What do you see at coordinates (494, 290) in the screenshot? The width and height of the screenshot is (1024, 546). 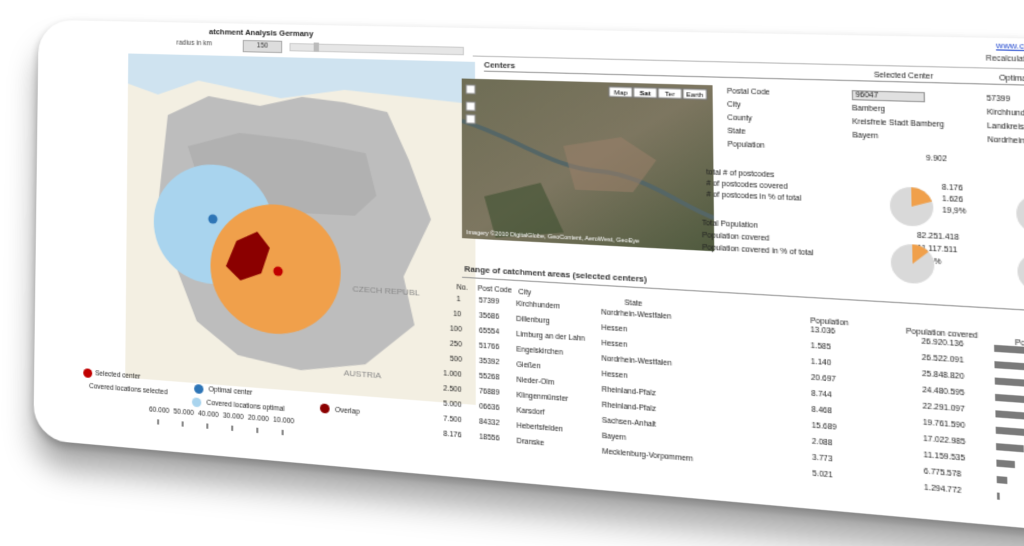 I see `col-header-postcode: Post Code` at bounding box center [494, 290].